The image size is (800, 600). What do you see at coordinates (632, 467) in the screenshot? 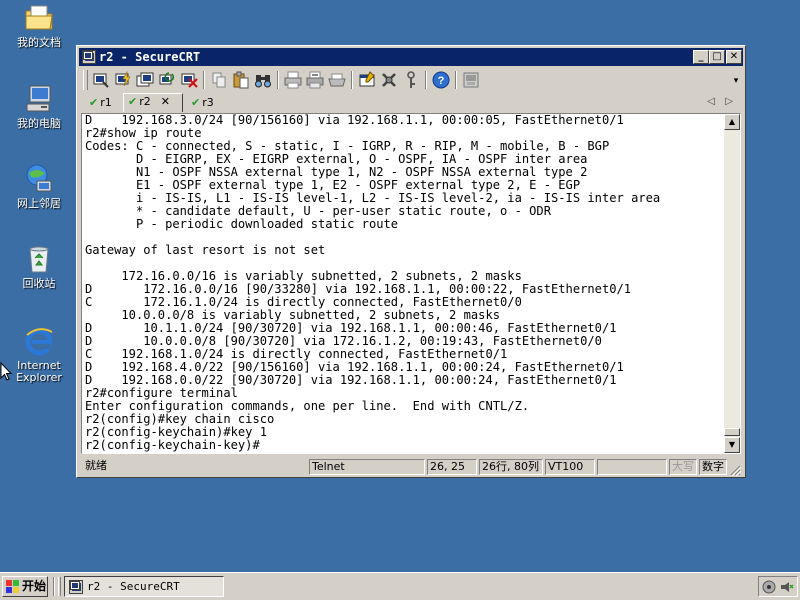
I see `status-blank` at bounding box center [632, 467].